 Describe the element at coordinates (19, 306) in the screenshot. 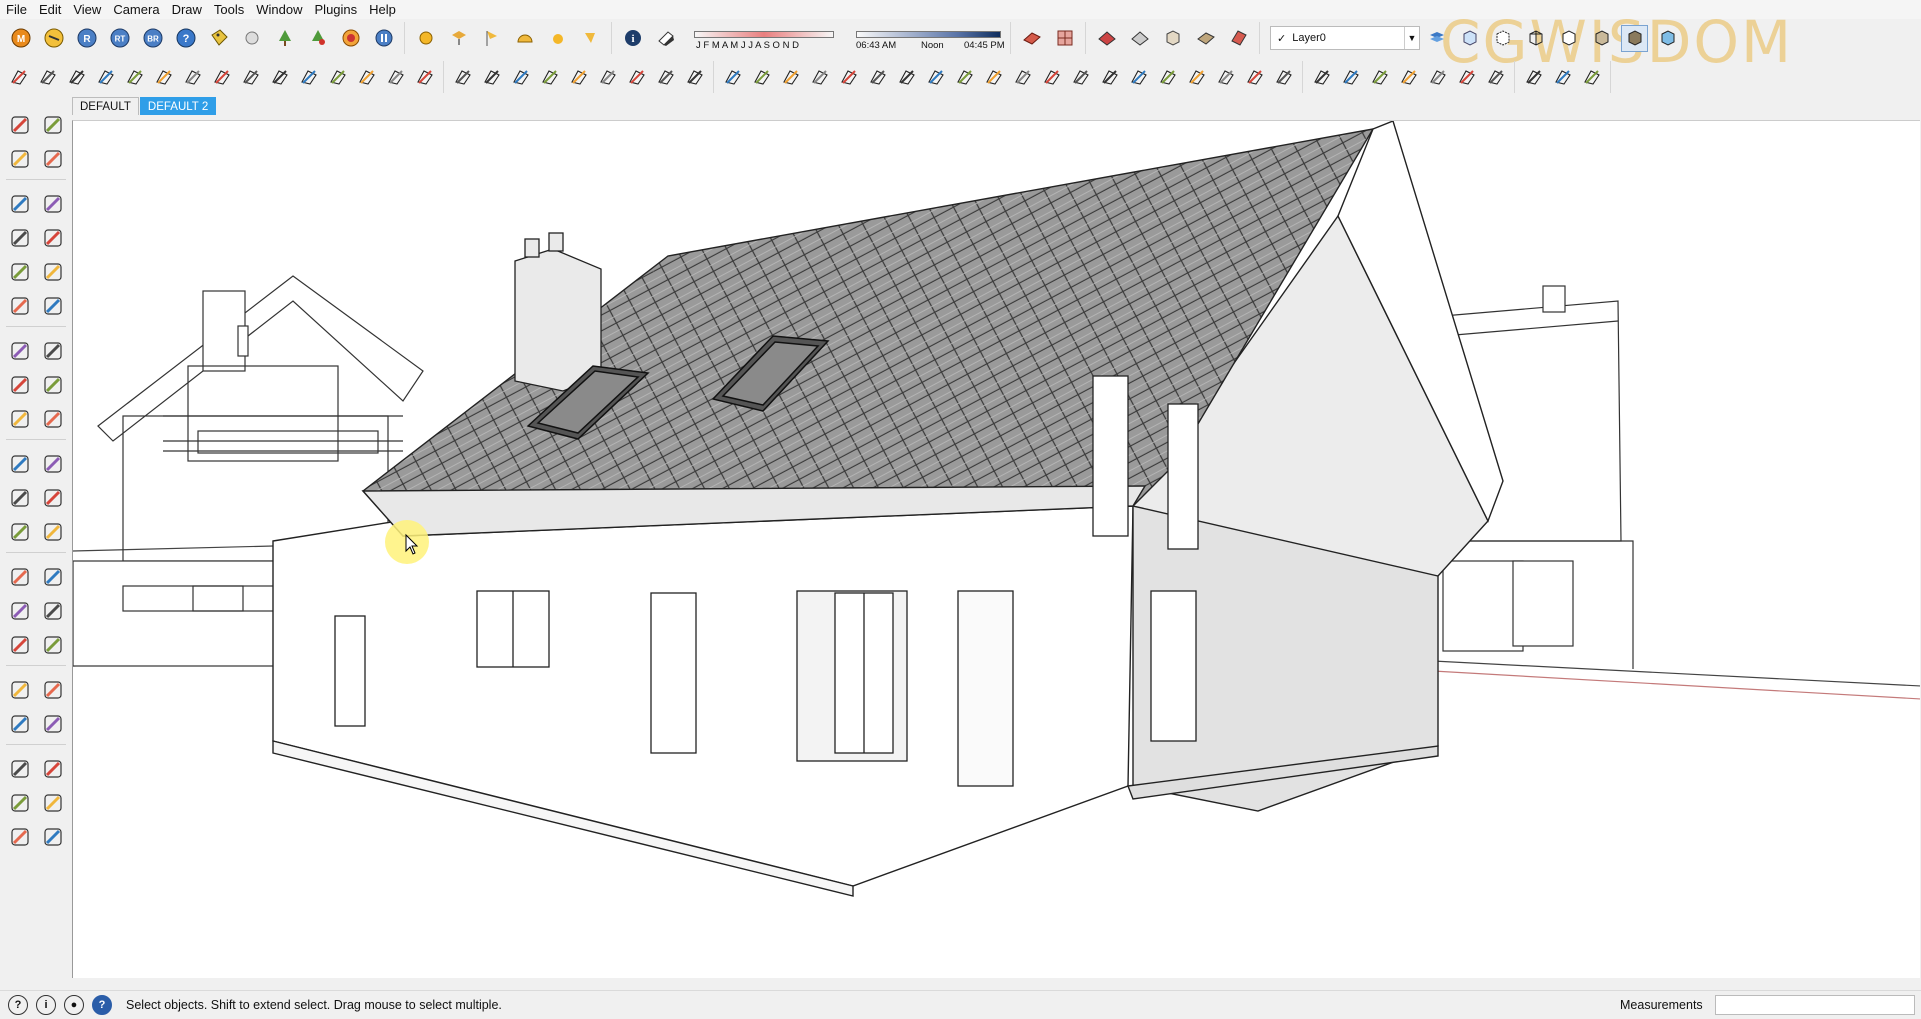

I see `pie-button` at that location.